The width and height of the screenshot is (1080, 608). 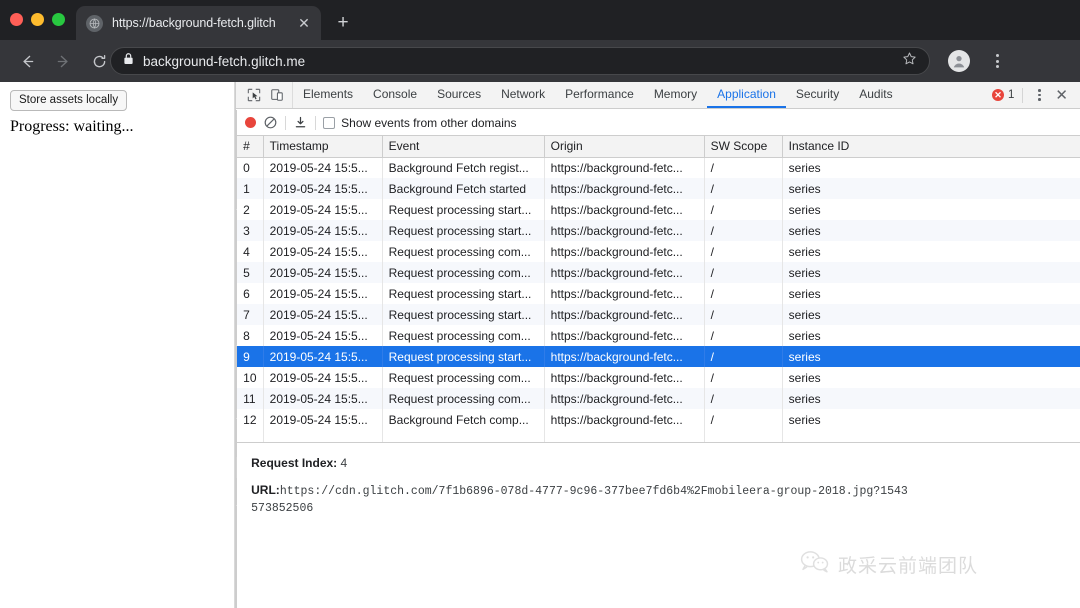 I want to click on minimize-window-button, so click(x=37, y=19).